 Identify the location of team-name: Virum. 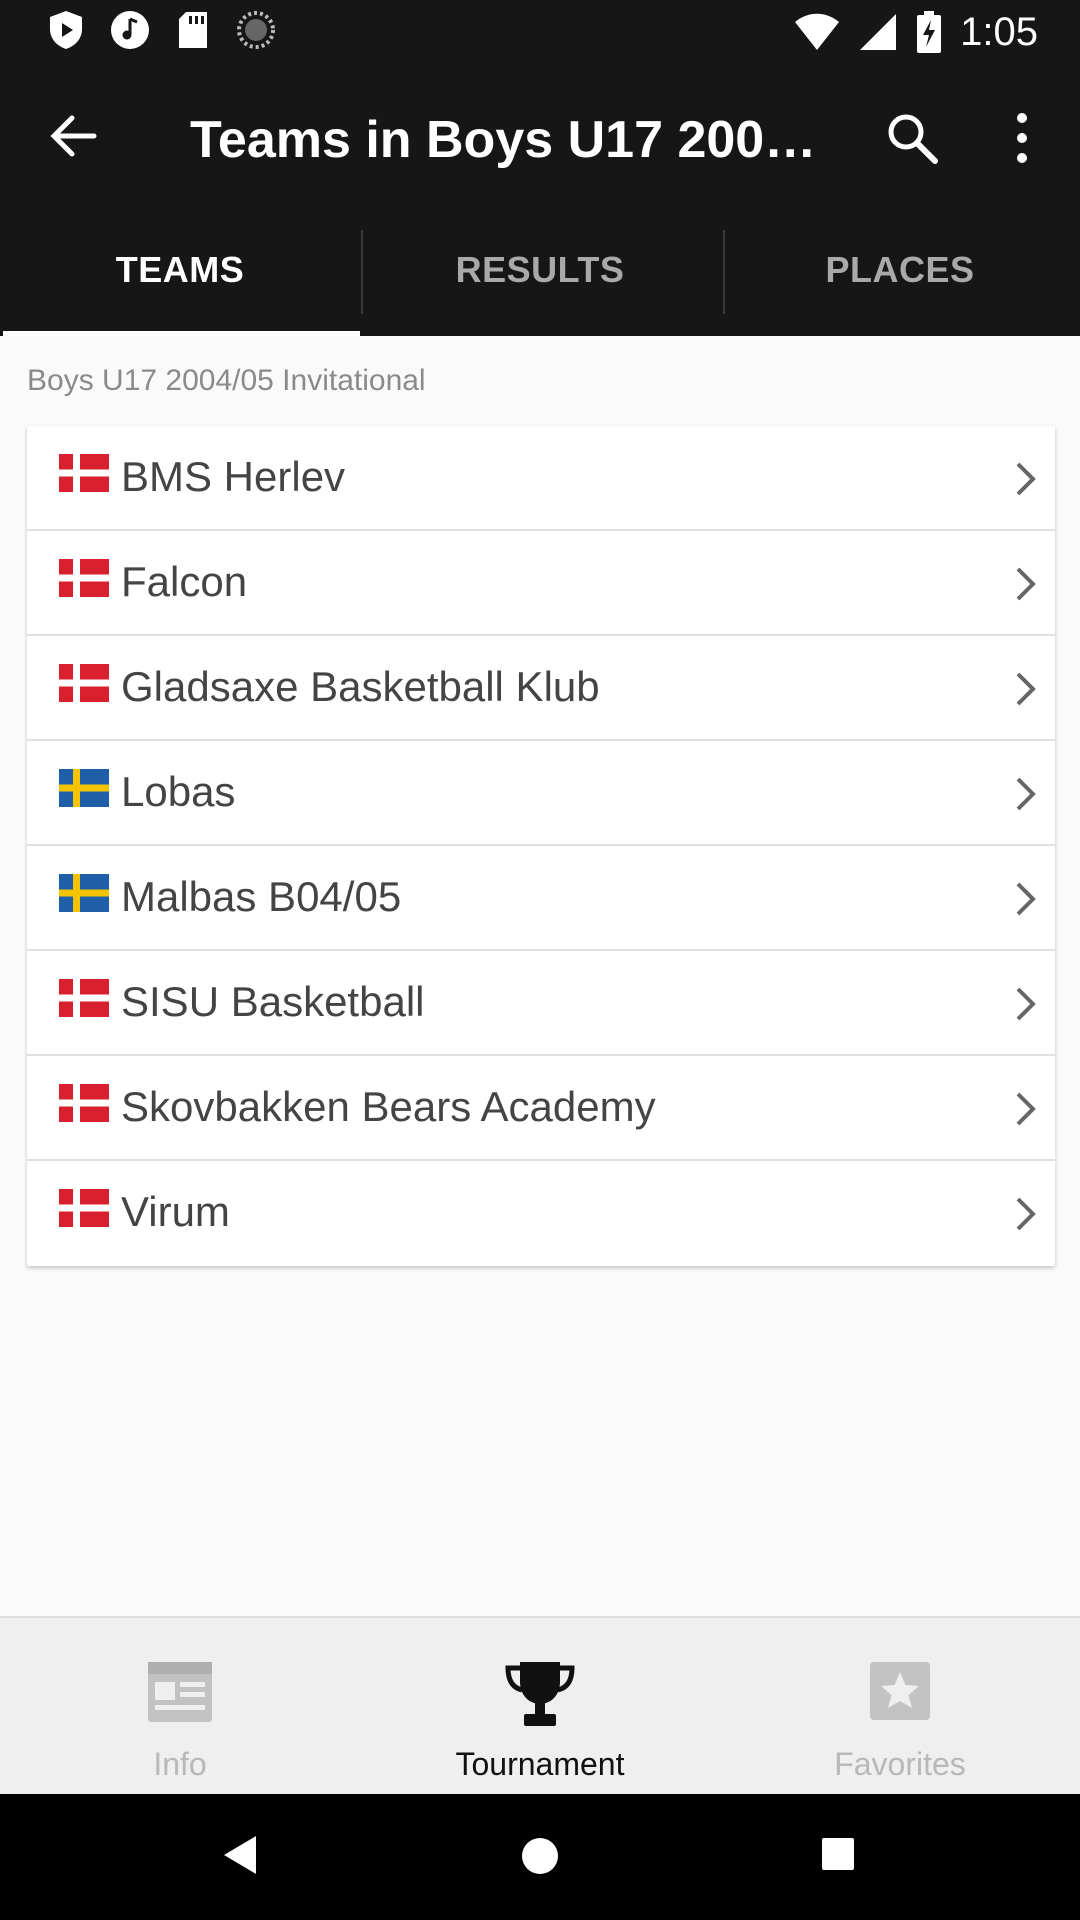
(175, 1211).